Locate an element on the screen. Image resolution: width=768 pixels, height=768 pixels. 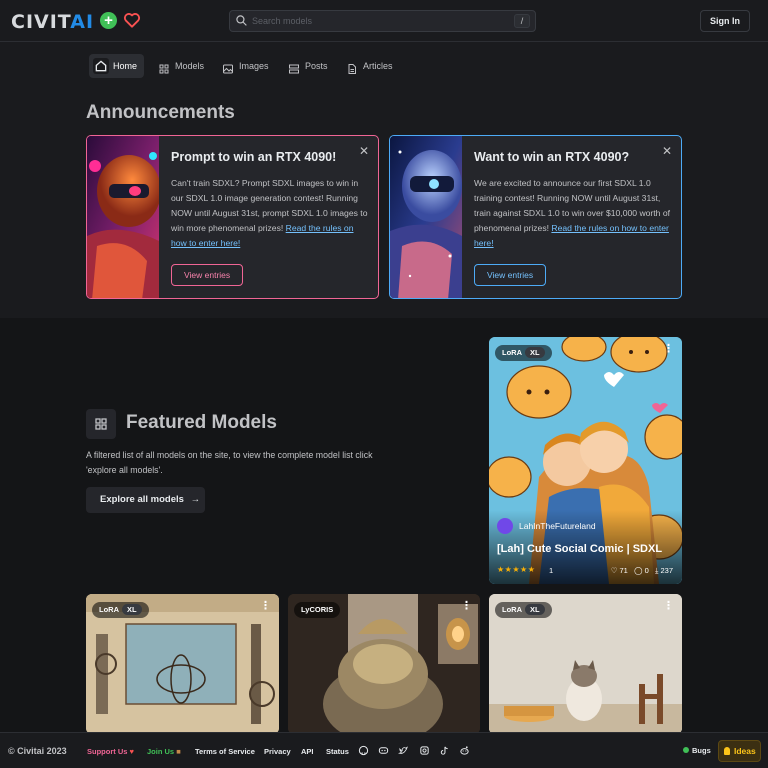
featured-models-title: Featured Models is located at coordinates (201, 422).